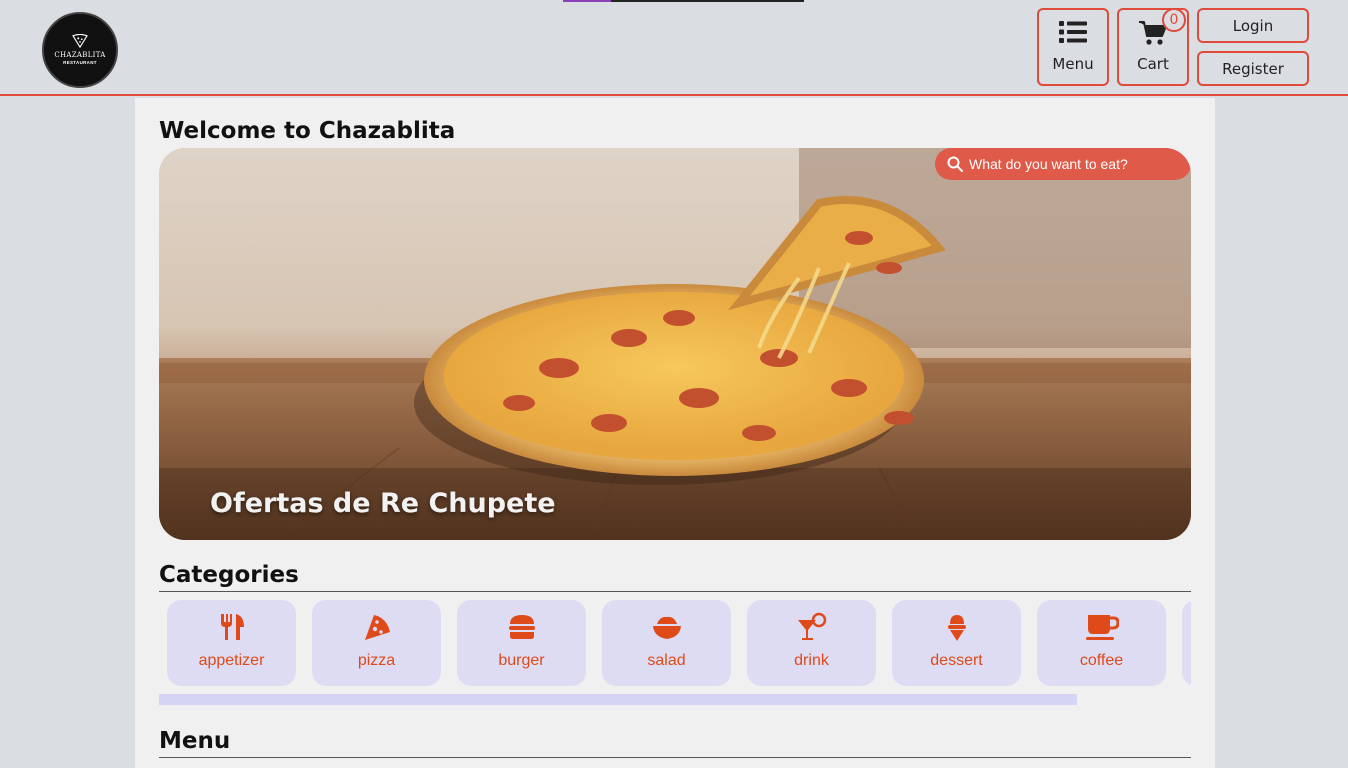 Image resolution: width=1348 pixels, height=768 pixels. Describe the element at coordinates (232, 627) in the screenshot. I see `utensils-icon` at that location.